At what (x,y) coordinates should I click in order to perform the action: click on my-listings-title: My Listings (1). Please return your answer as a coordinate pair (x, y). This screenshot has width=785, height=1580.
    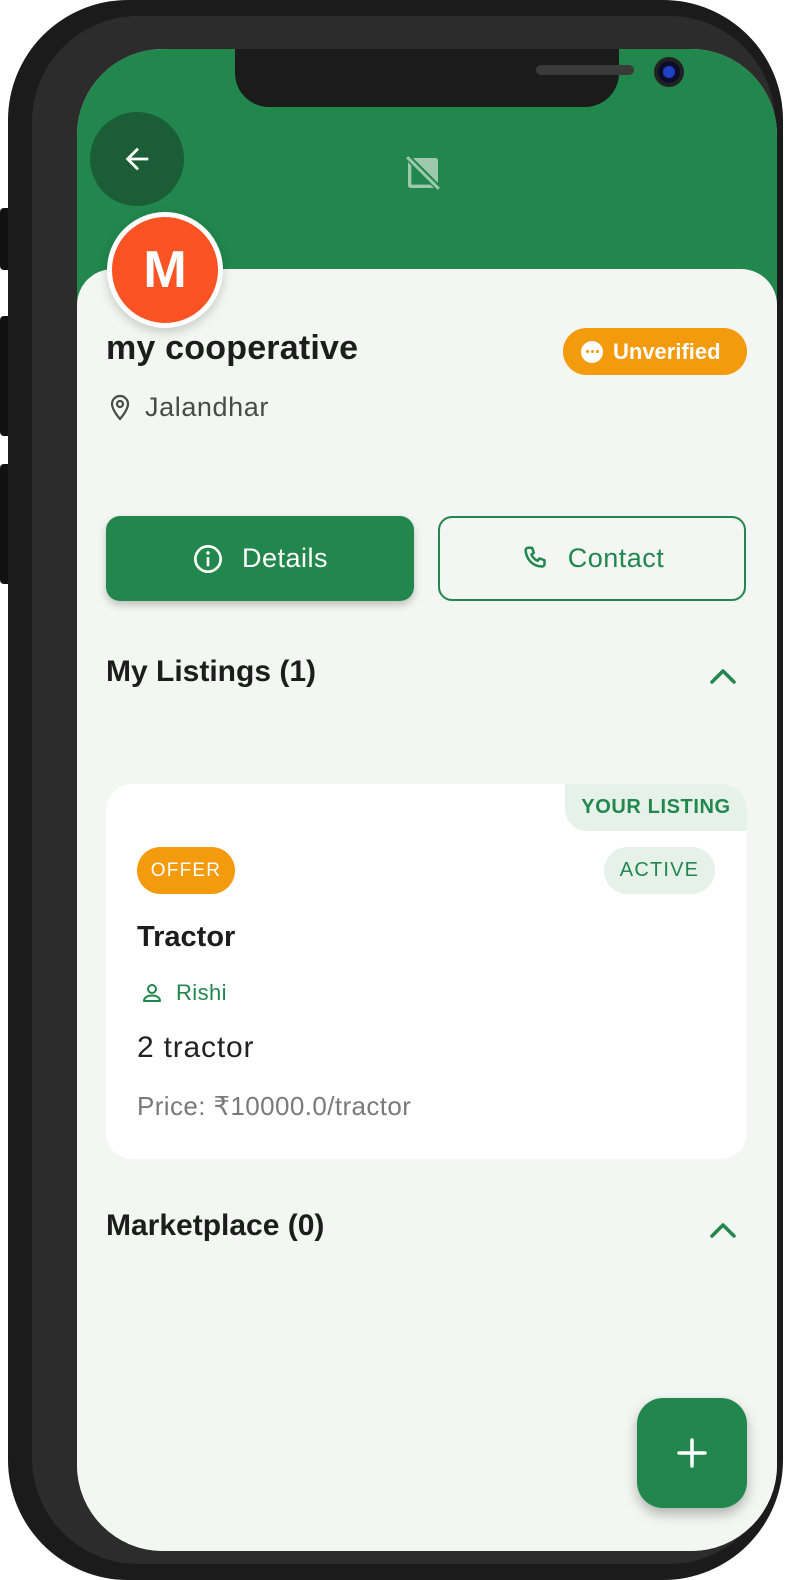
    Looking at the image, I should click on (211, 671).